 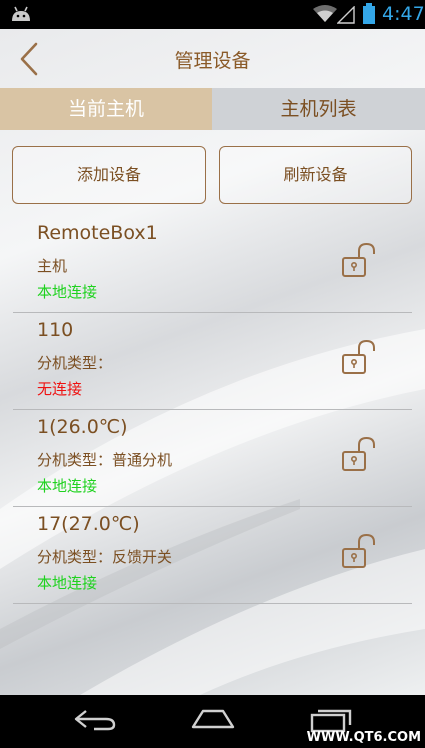 What do you see at coordinates (95, 720) in the screenshot?
I see `back-nav-icon` at bounding box center [95, 720].